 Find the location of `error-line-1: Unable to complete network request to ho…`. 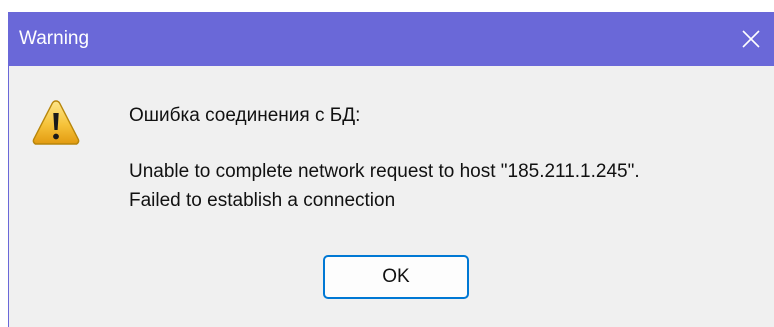

error-line-1: Unable to complete network request to ho… is located at coordinates (384, 171).